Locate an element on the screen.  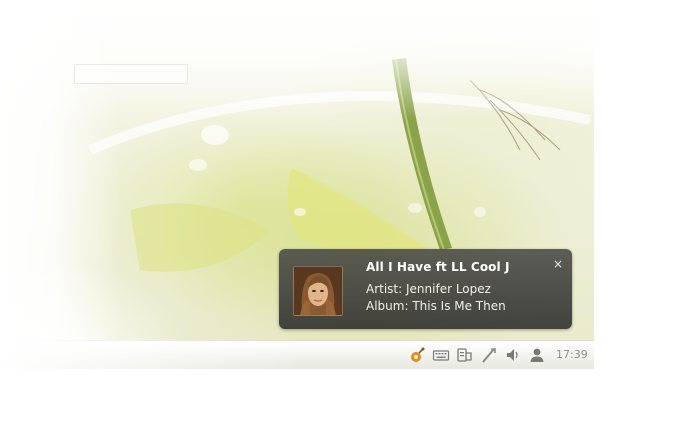
user-indicator-icon is located at coordinates (537, 355).